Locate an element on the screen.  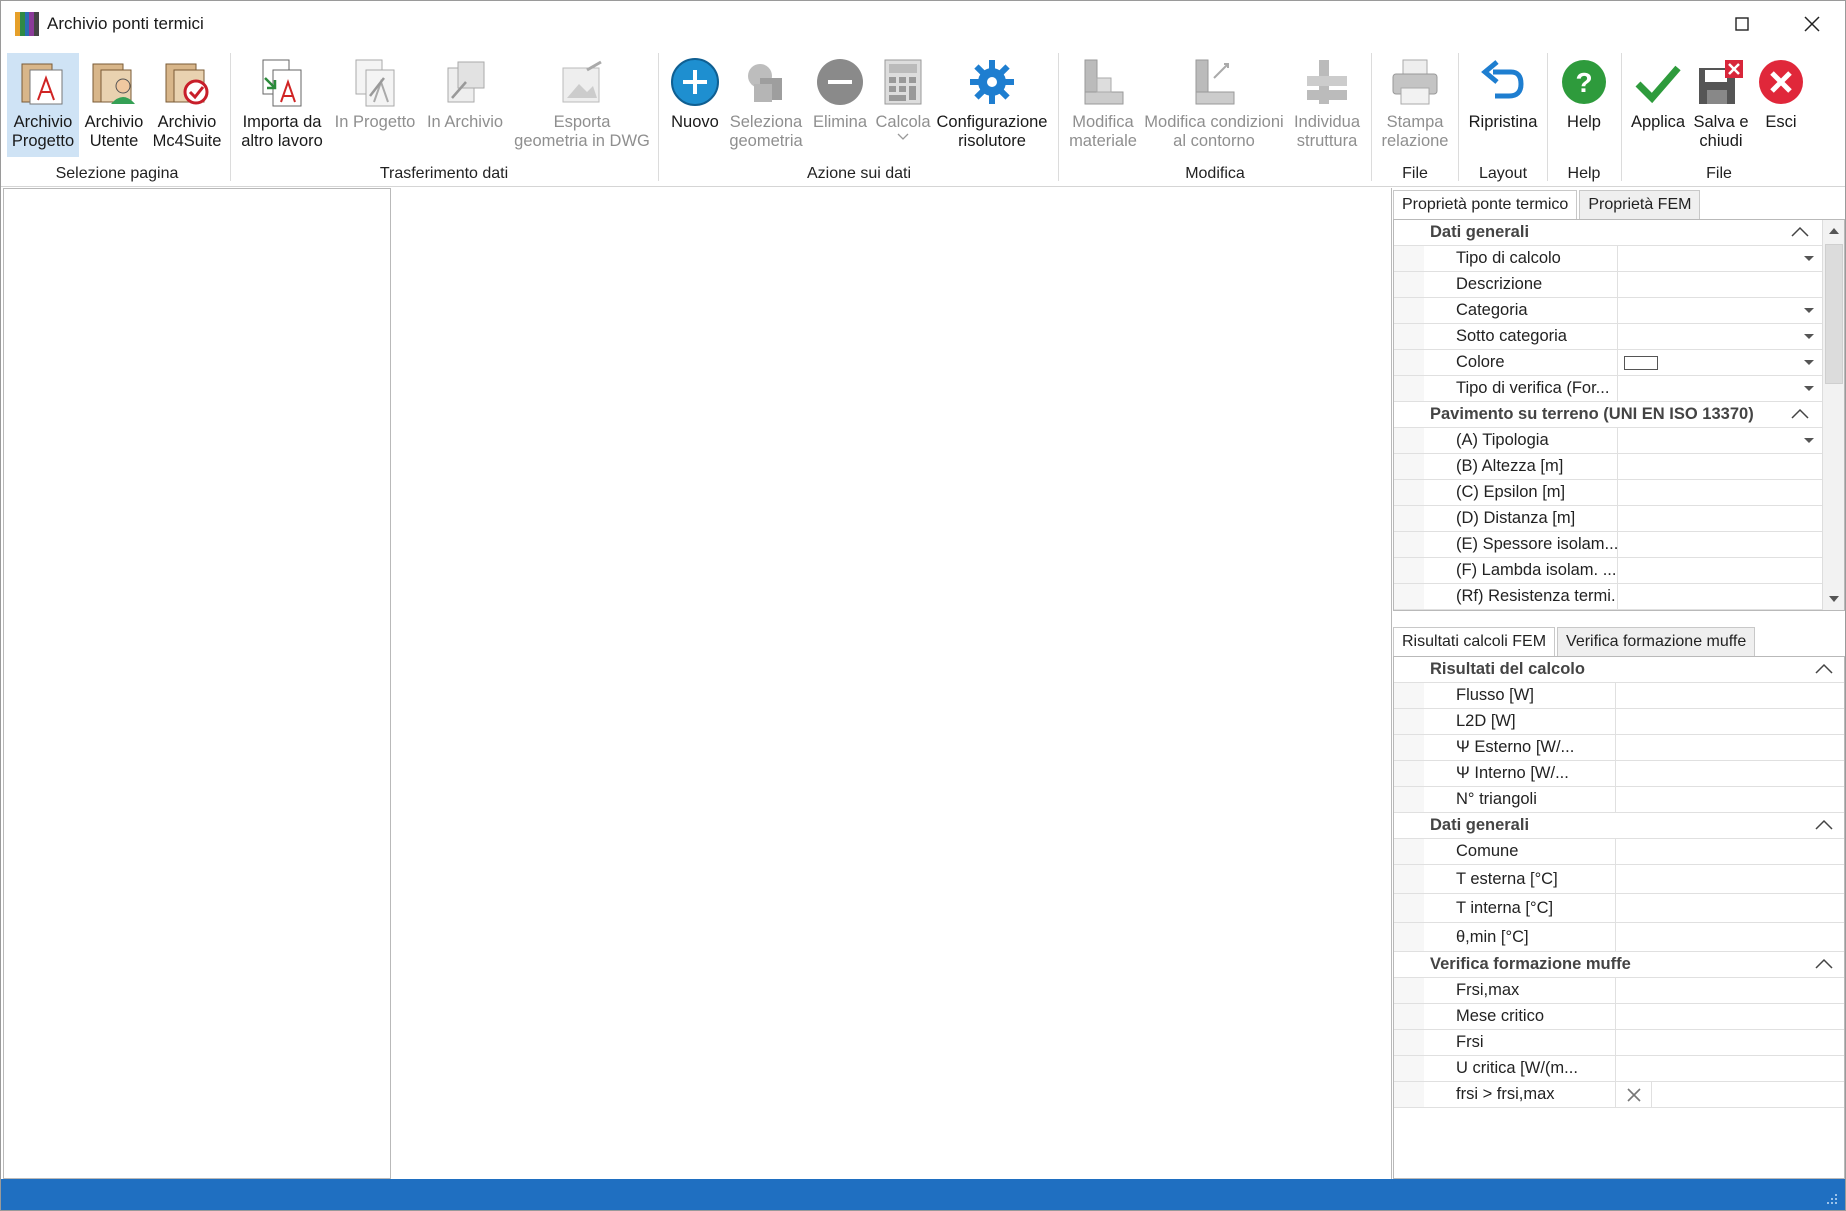
applica-button: Applica is located at coordinates (1658, 105).